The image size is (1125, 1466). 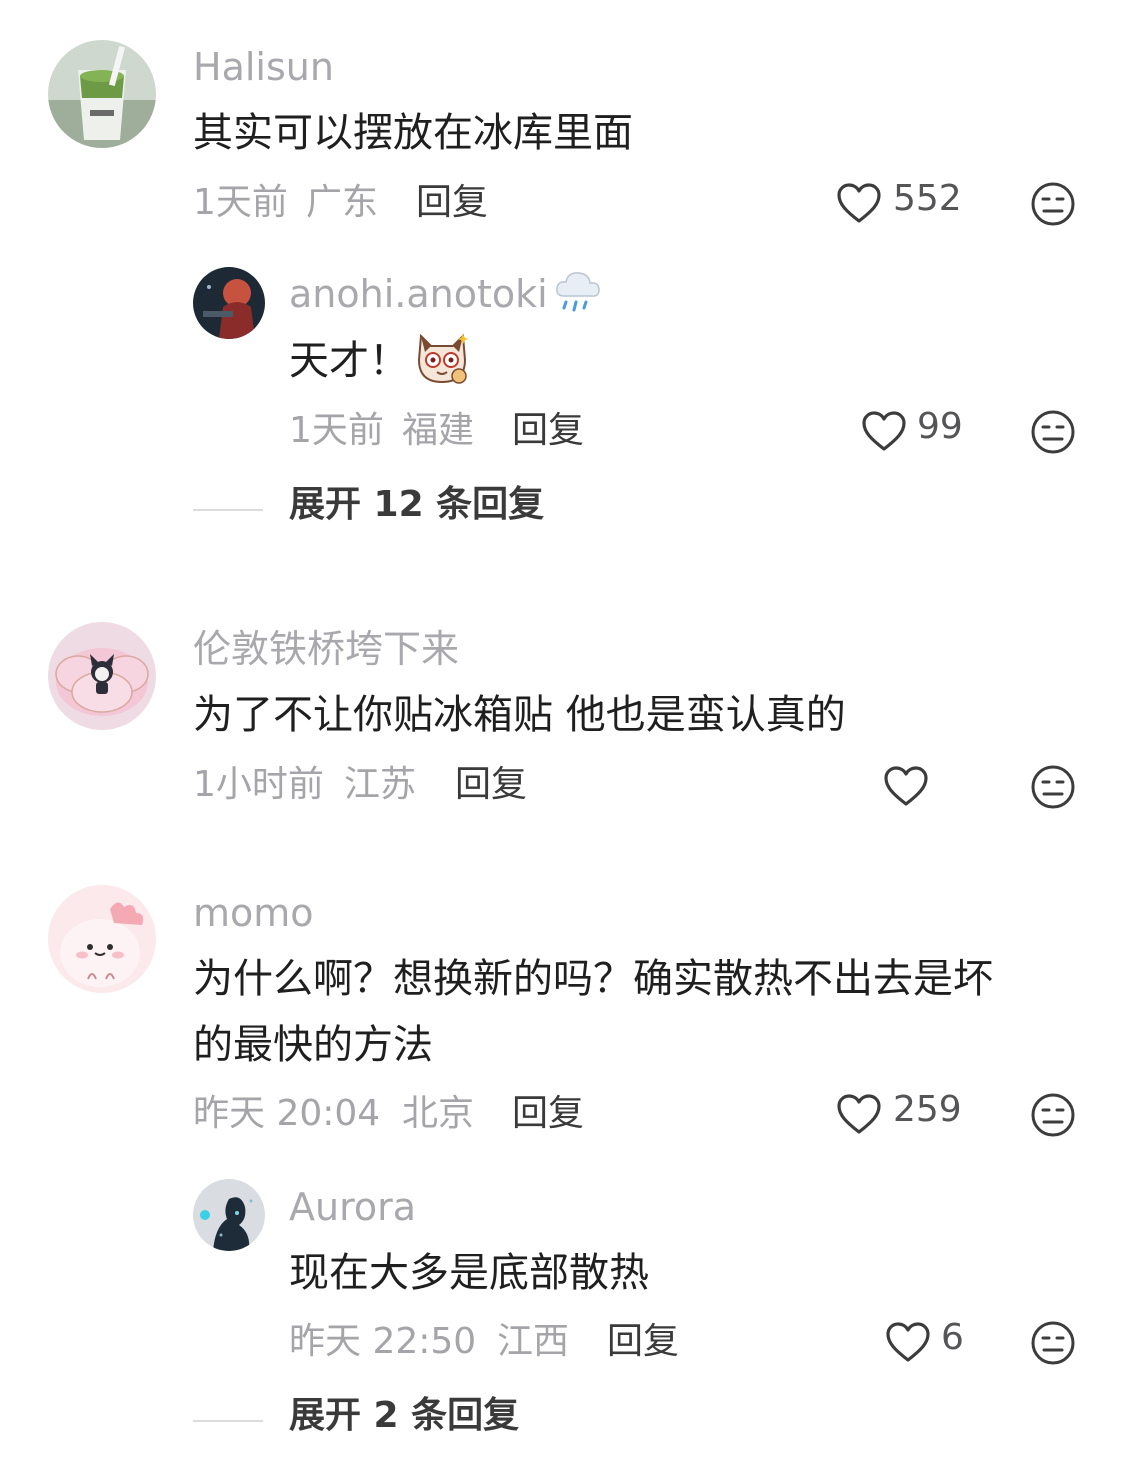 I want to click on reply-username: Aurora, so click(x=352, y=1207).